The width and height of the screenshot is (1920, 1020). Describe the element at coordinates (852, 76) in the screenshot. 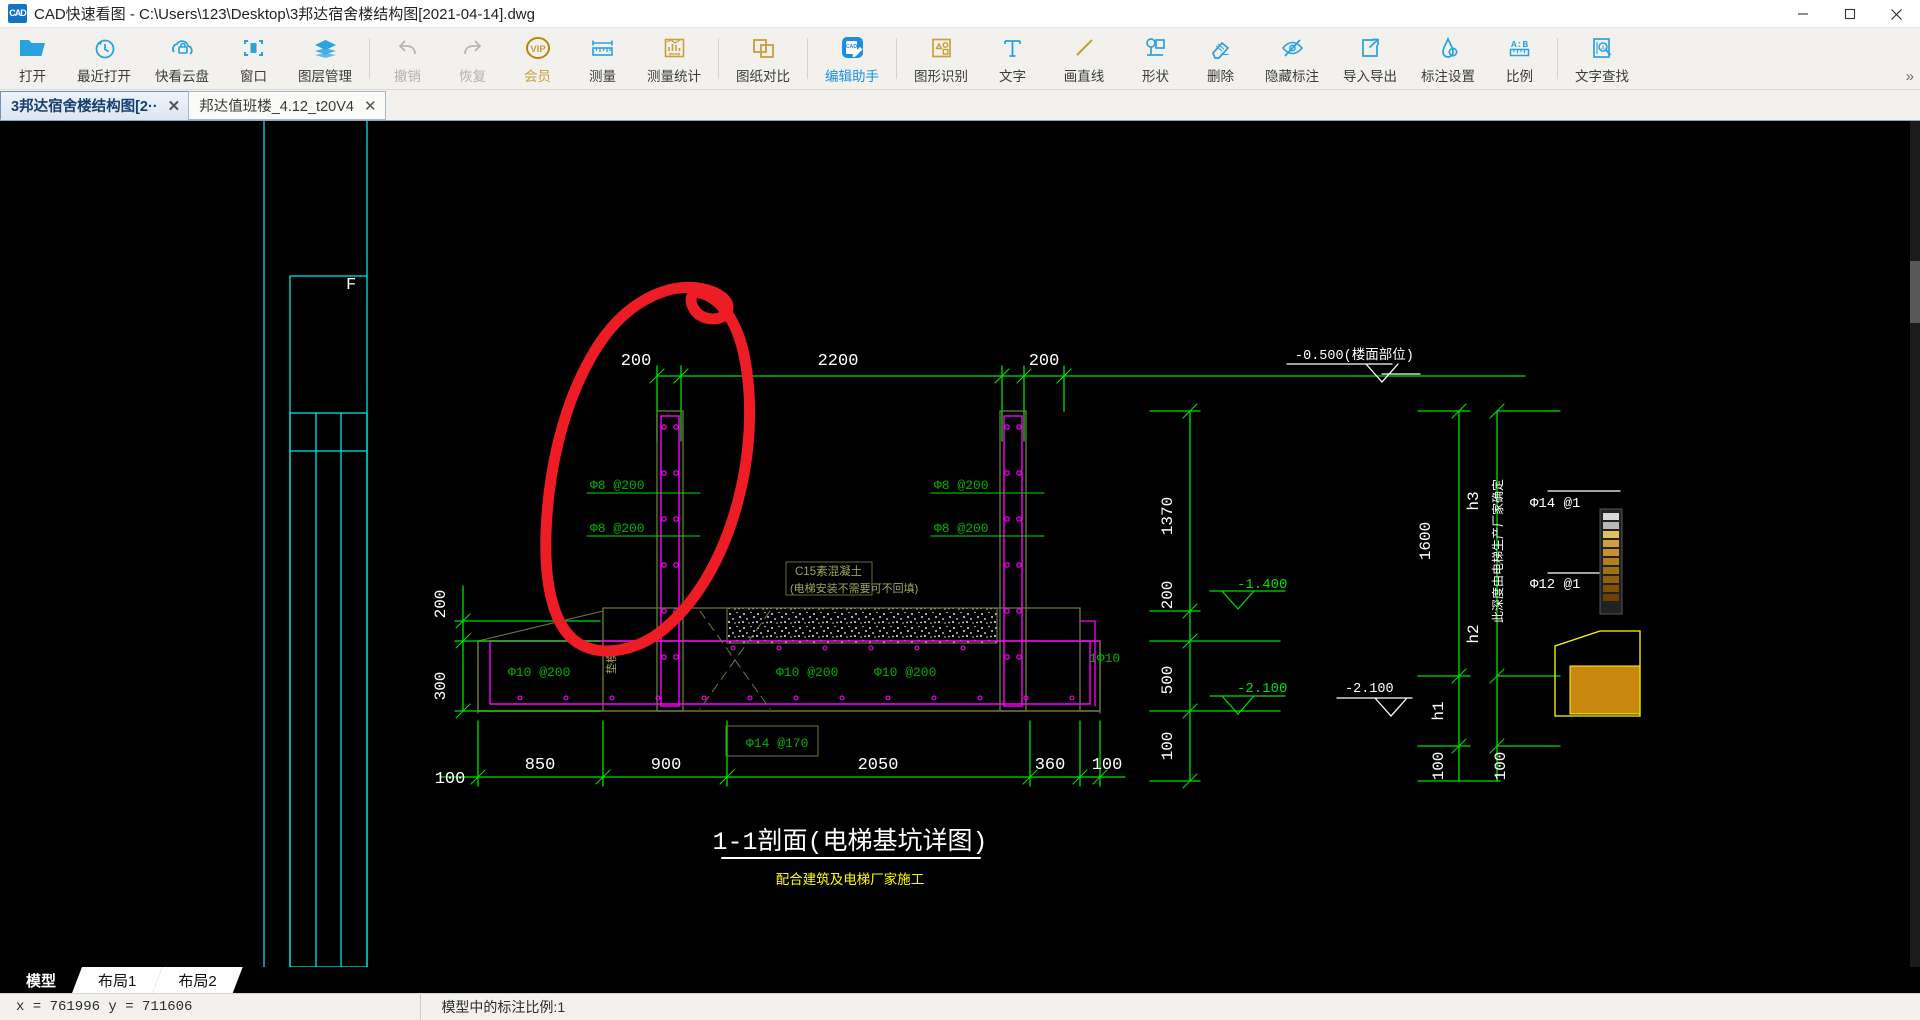

I see `toolbar-label: 编辑助手` at that location.